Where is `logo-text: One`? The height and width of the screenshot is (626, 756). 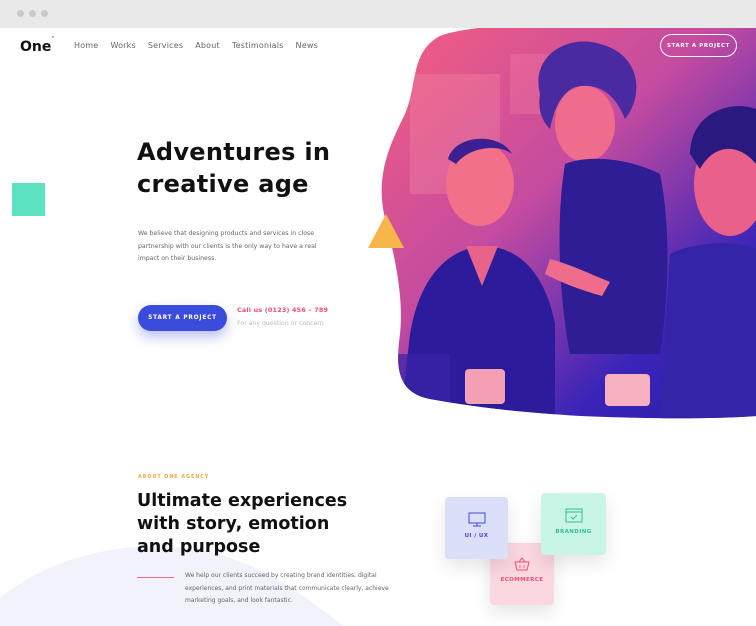 logo-text: One is located at coordinates (36, 47).